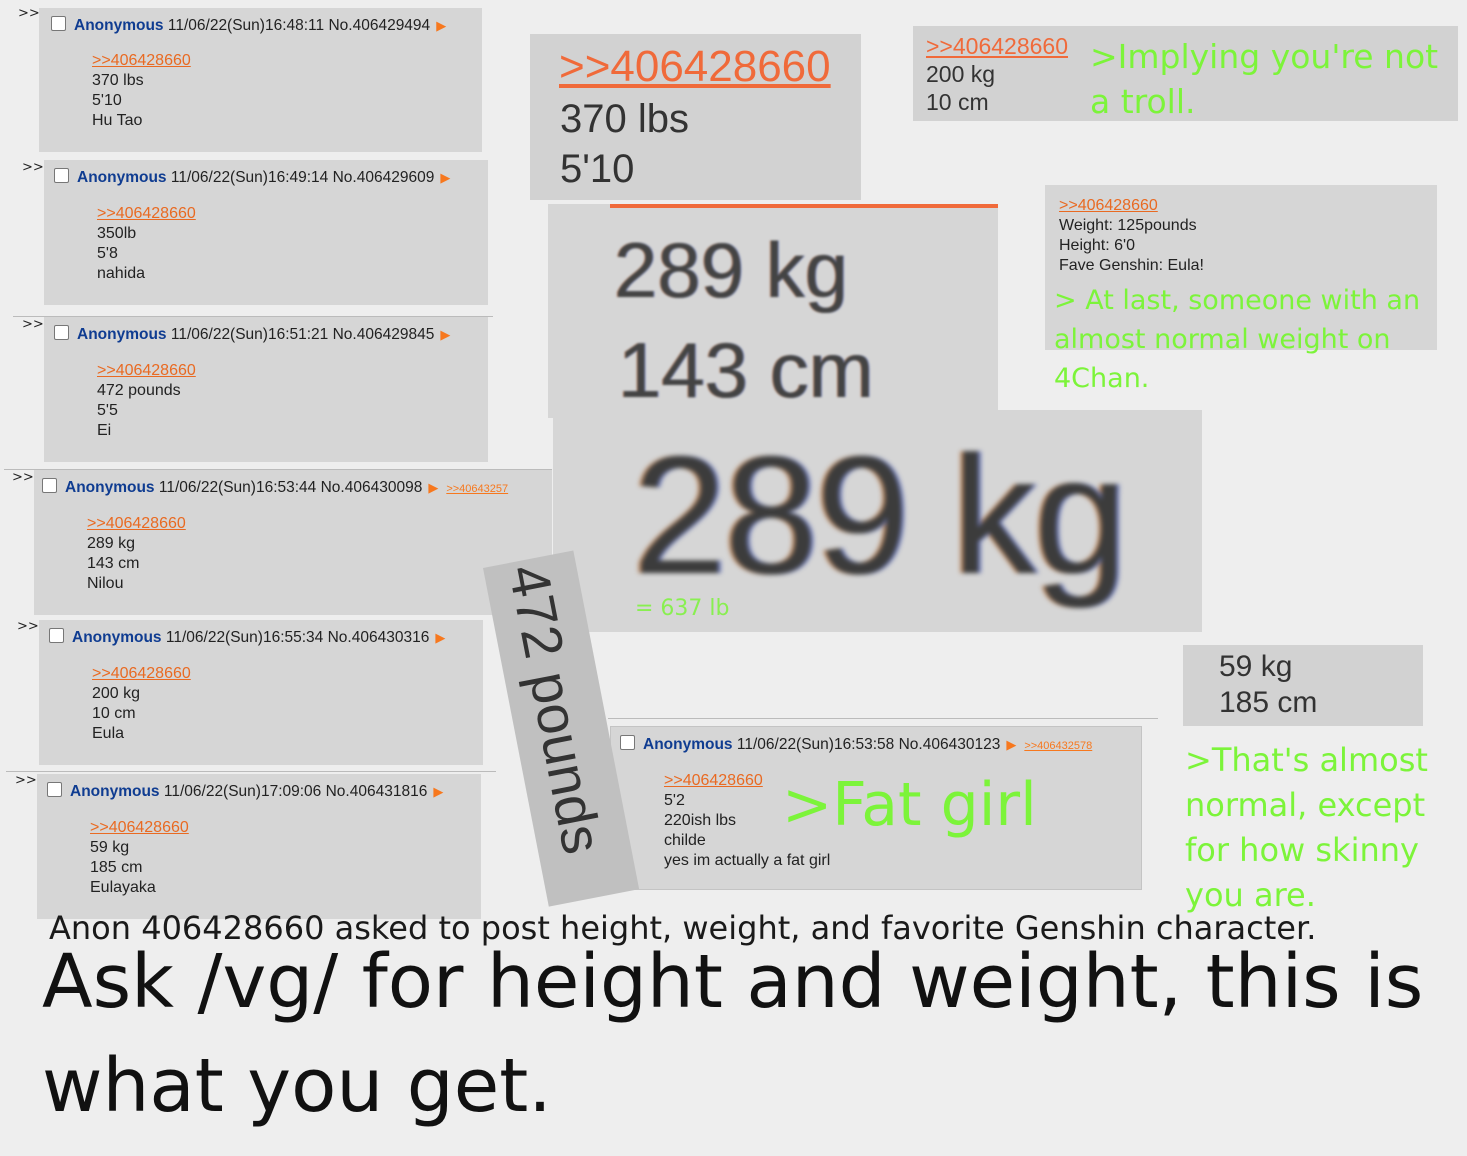  Describe the element at coordinates (1303, 685) in the screenshot. I see `zoom-eulayaka-panel: 59 kg 185 cm` at that location.